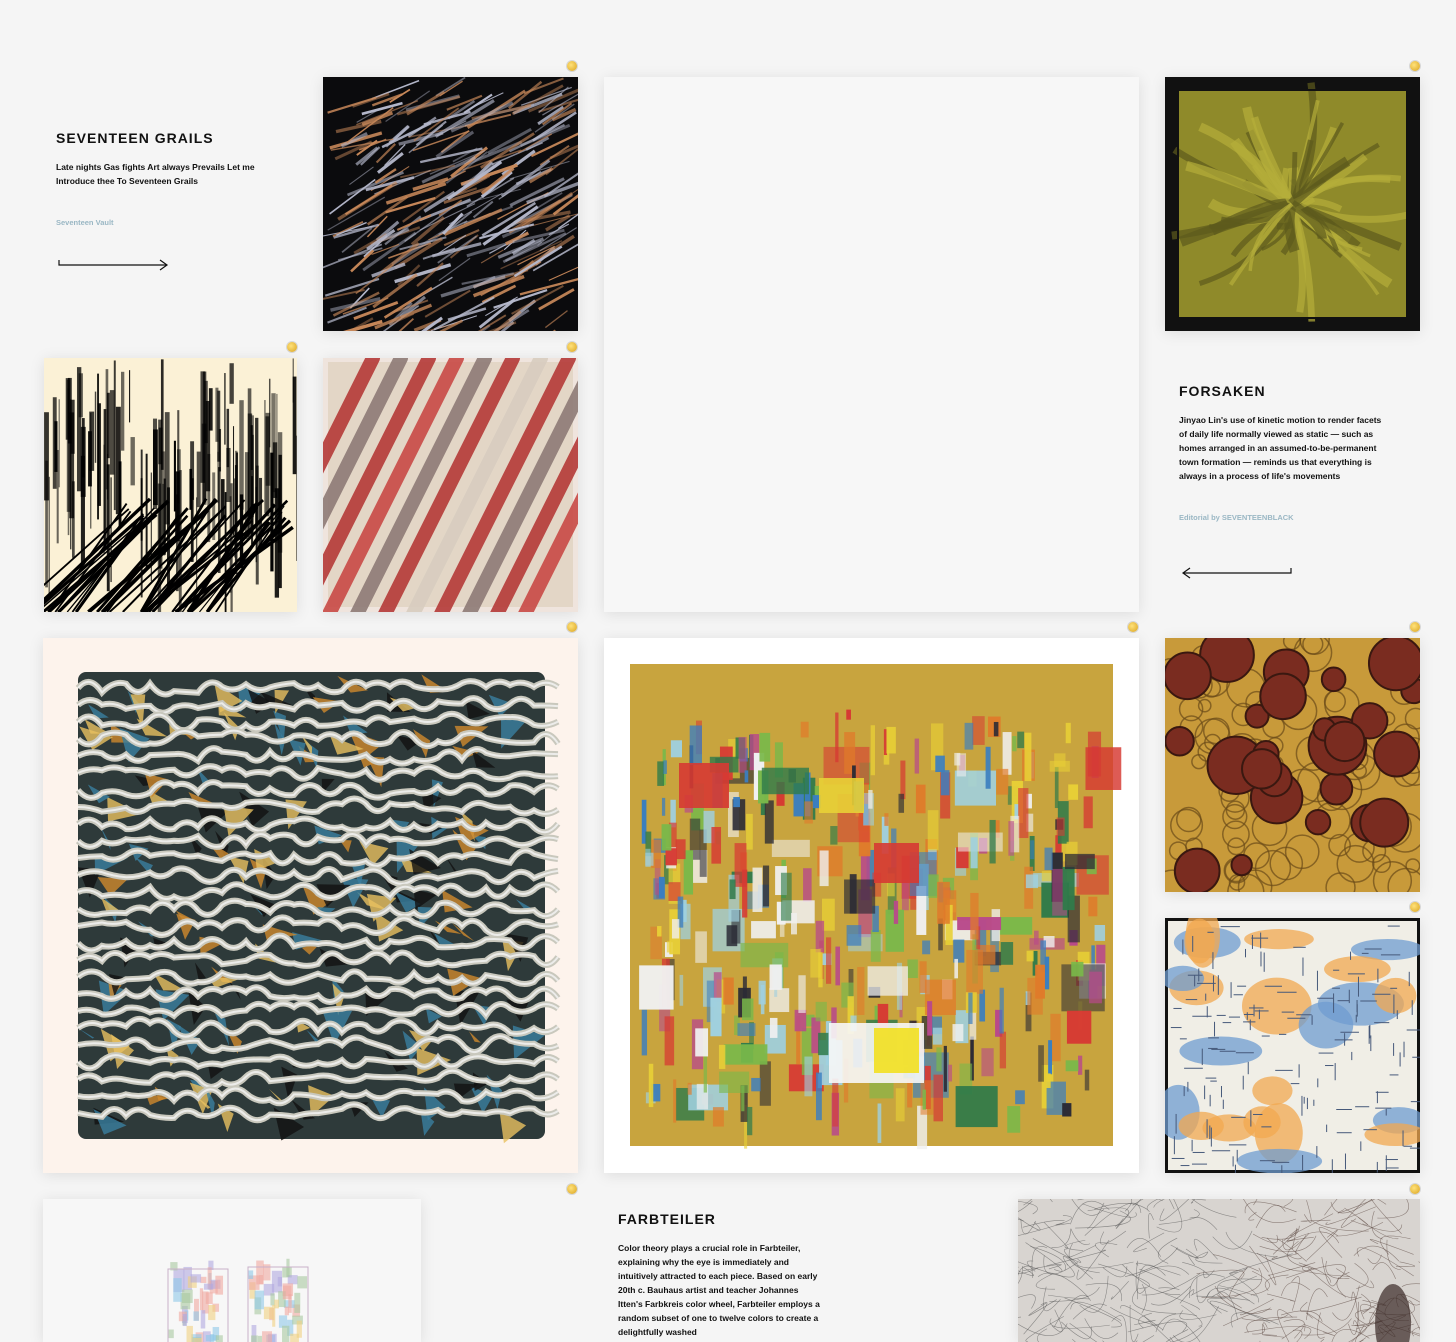 The image size is (1456, 1342). Describe the element at coordinates (232, 1270) in the screenshot. I see `artwork-pastel-stacked-blocks` at that location.